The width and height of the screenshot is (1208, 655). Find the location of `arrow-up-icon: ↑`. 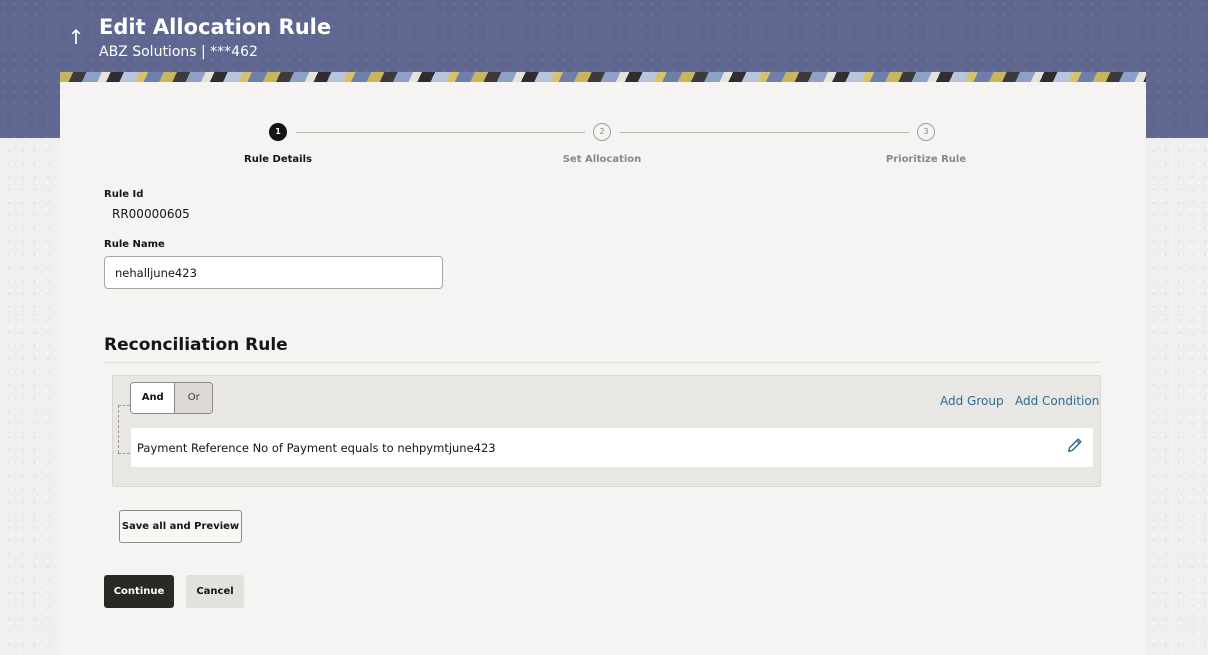

arrow-up-icon: ↑ is located at coordinates (76, 37).